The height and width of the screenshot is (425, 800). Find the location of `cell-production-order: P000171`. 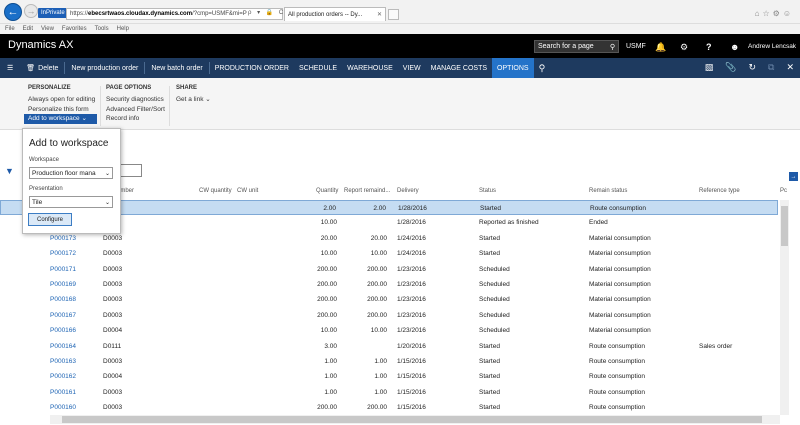

cell-production-order: P000171 is located at coordinates (63, 269).